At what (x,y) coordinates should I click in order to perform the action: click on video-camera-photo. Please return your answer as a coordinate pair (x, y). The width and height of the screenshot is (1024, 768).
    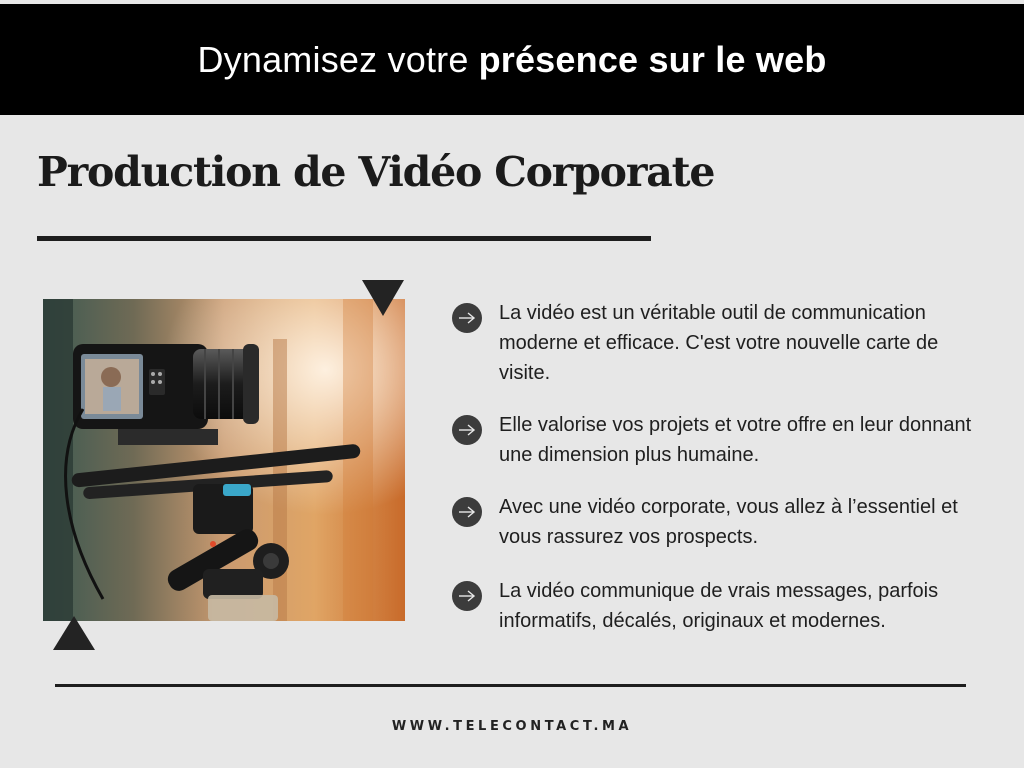
    Looking at the image, I should click on (224, 460).